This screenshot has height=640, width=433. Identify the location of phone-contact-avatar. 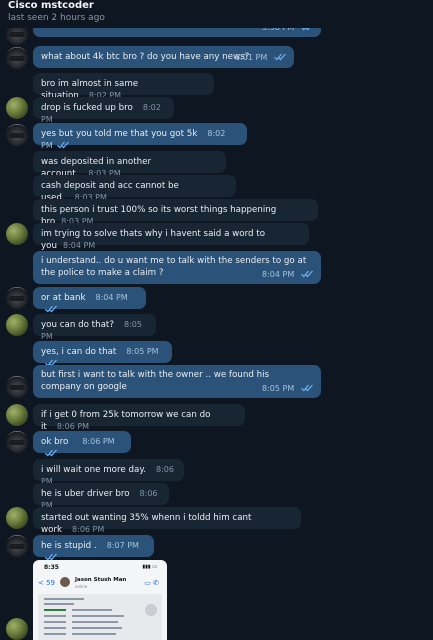
(65, 582).